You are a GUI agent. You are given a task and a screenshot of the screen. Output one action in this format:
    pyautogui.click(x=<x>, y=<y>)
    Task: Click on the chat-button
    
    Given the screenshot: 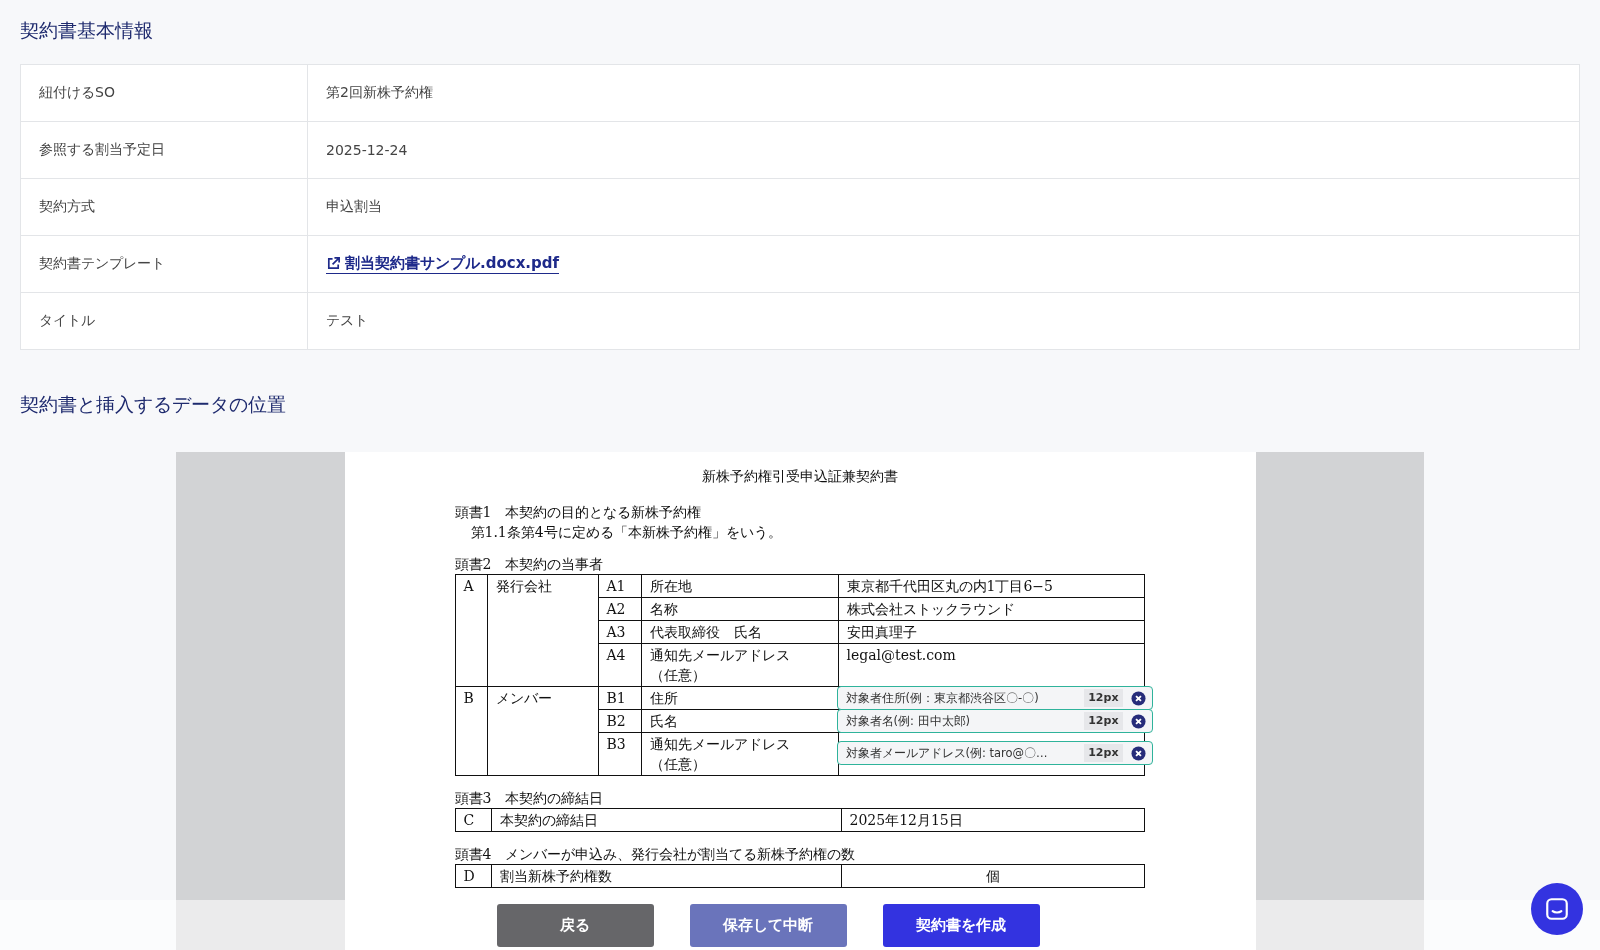 What is the action you would take?
    pyautogui.click(x=1557, y=909)
    